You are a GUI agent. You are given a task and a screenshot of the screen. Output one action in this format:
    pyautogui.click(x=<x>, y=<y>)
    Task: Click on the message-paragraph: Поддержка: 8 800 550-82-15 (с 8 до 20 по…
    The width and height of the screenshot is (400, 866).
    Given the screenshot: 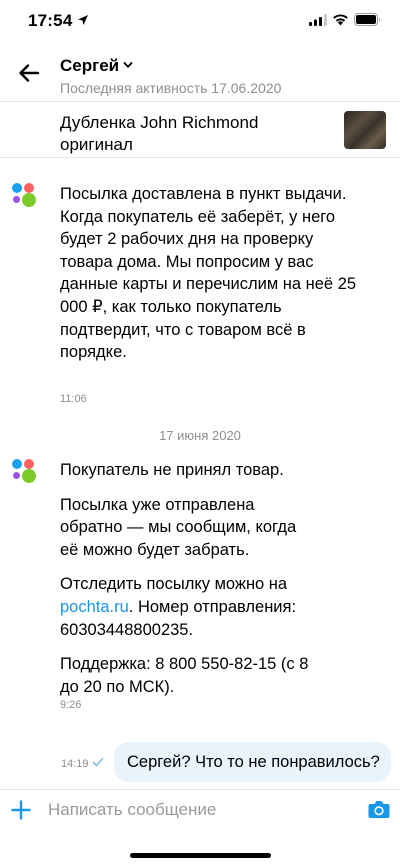 What is the action you would take?
    pyautogui.click(x=184, y=675)
    